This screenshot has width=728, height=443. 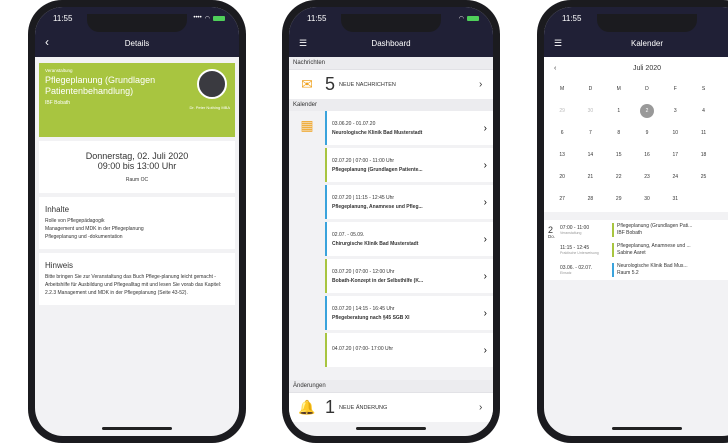 What do you see at coordinates (590, 179) in the screenshot?
I see `day-cell: 21` at bounding box center [590, 179].